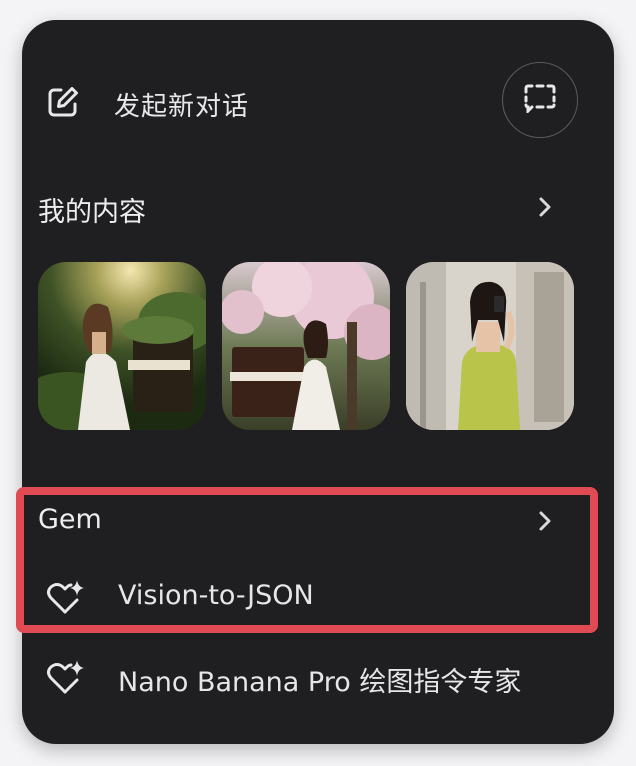 The image size is (636, 766). Describe the element at coordinates (92, 212) in the screenshot. I see `my-content-title: 我的内容` at that location.